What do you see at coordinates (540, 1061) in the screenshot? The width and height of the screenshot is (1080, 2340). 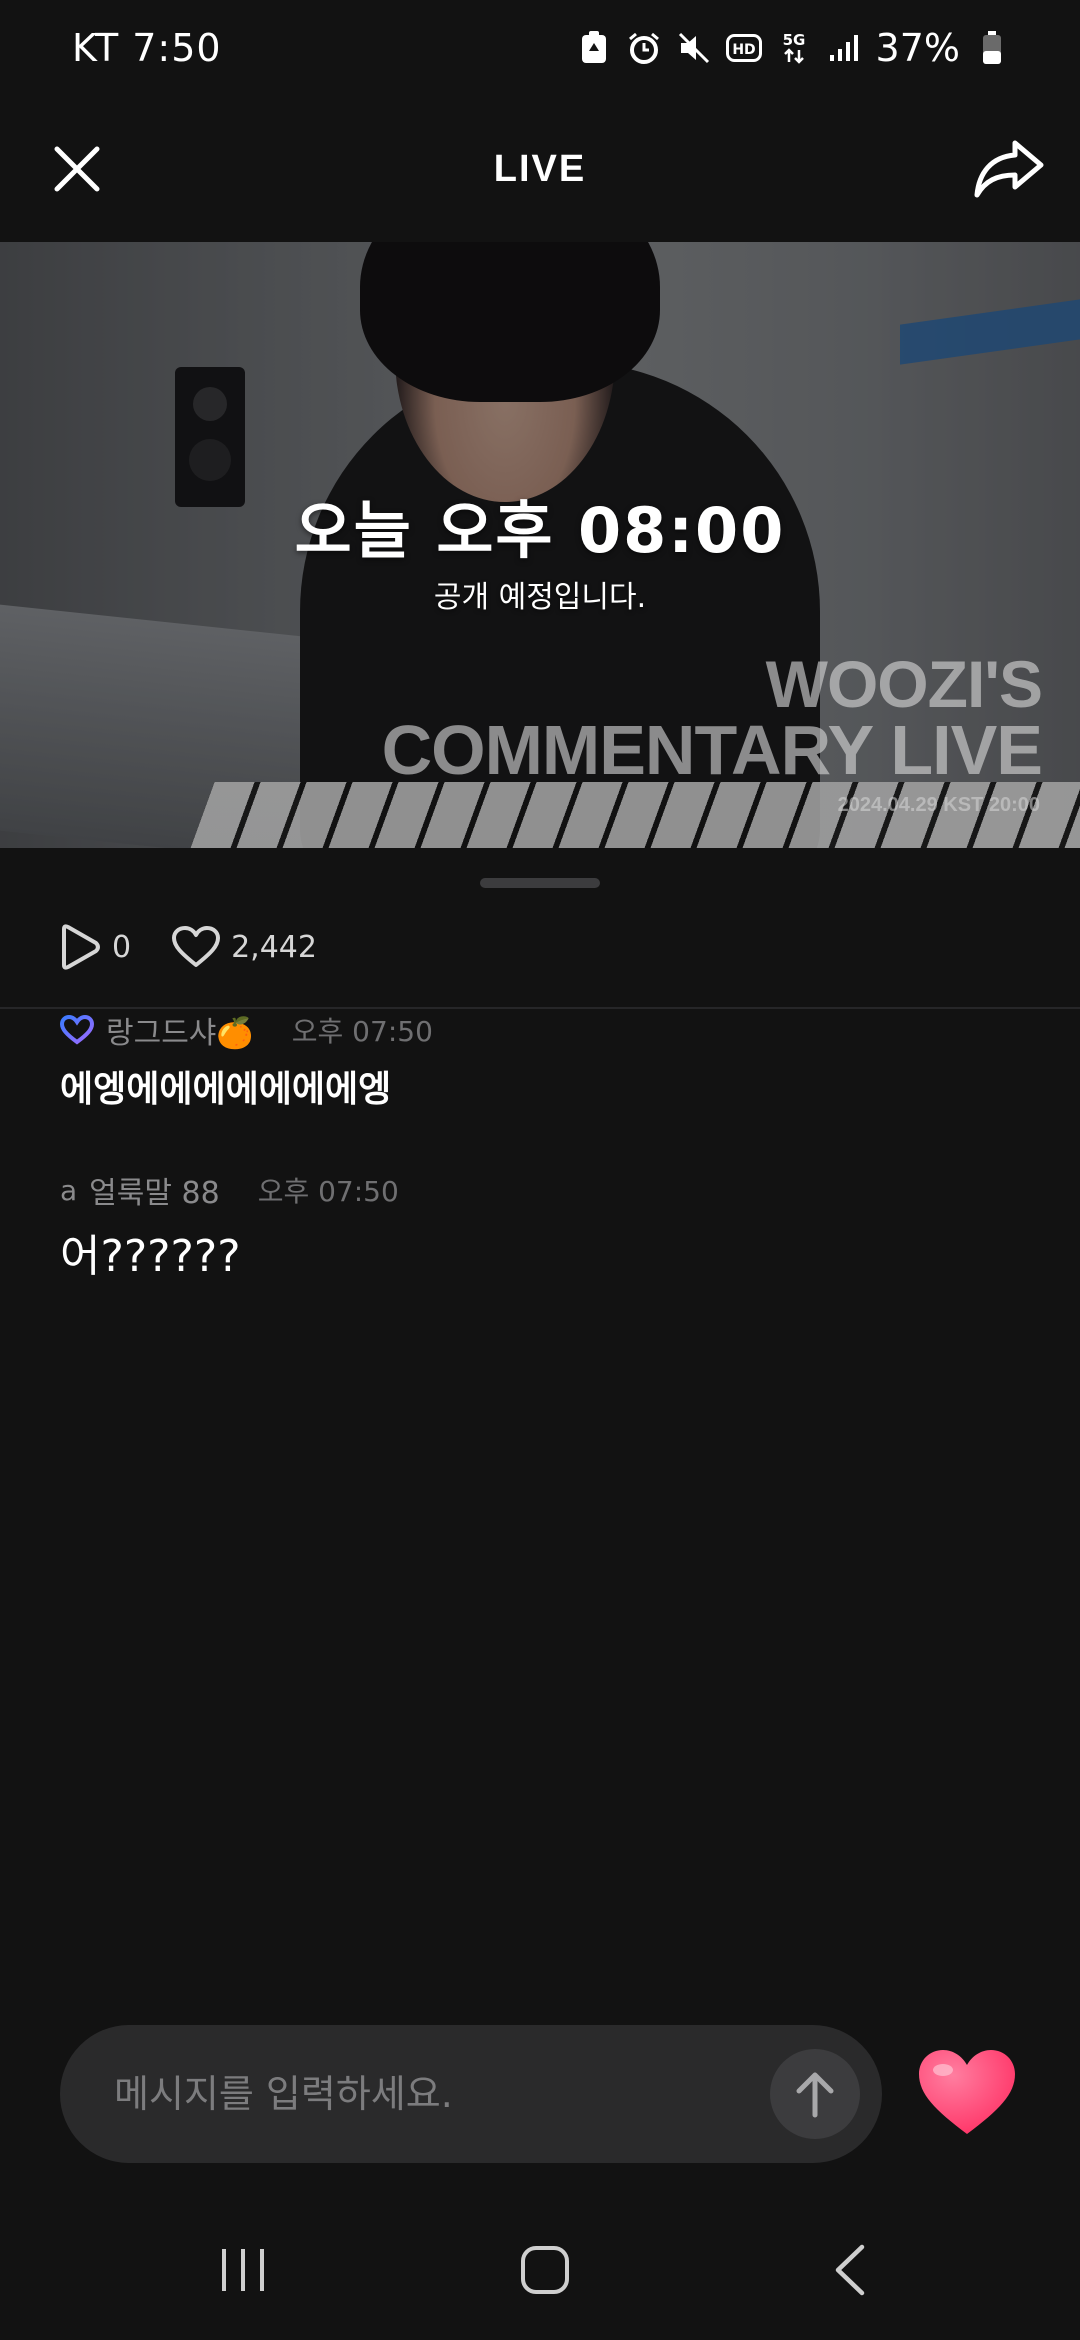 I see `chat-message: 랑그드샤🍊 오후 07:50 에엥에에에에에에에엥` at bounding box center [540, 1061].